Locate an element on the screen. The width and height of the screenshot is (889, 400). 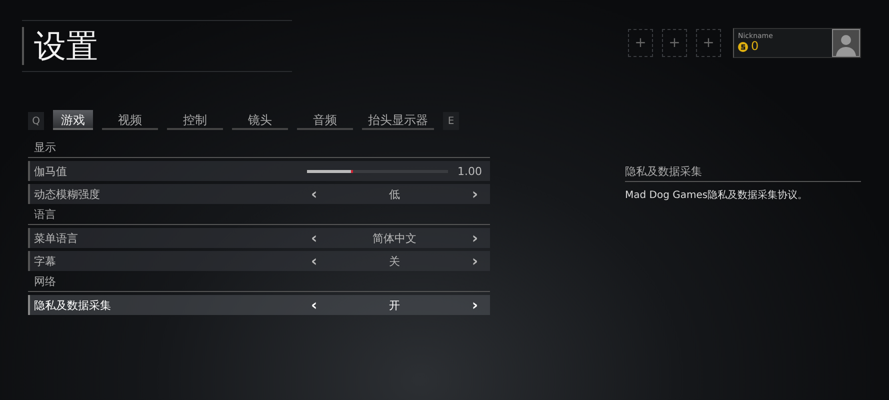
slider-value: 1.00 is located at coordinates (470, 171).